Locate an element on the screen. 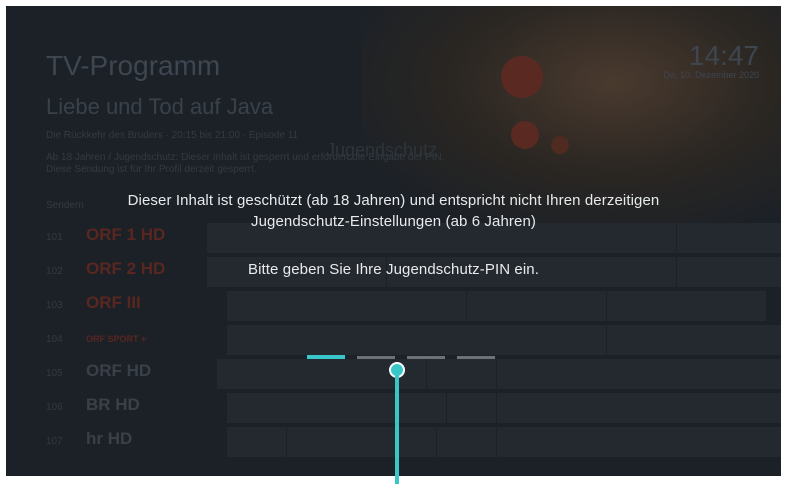 This screenshot has height=484, width=787. channel-logo: BR HD is located at coordinates (113, 404).